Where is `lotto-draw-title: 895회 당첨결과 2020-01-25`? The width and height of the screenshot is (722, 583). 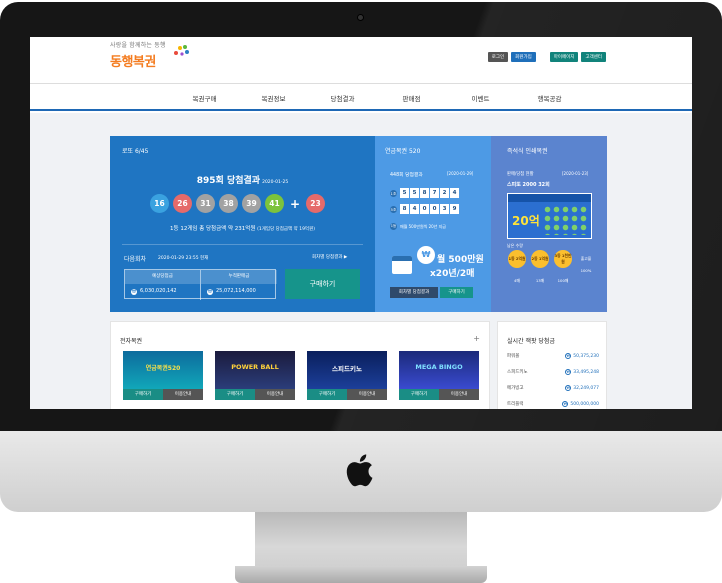 lotto-draw-title: 895회 당첨결과 2020-01-25 is located at coordinates (242, 179).